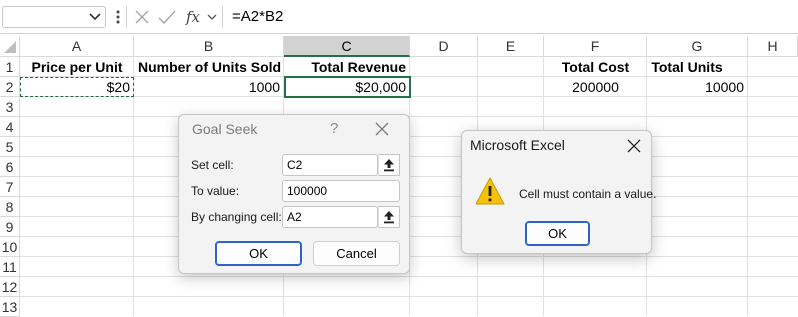  What do you see at coordinates (697, 46) in the screenshot?
I see `column-header-g: G` at bounding box center [697, 46].